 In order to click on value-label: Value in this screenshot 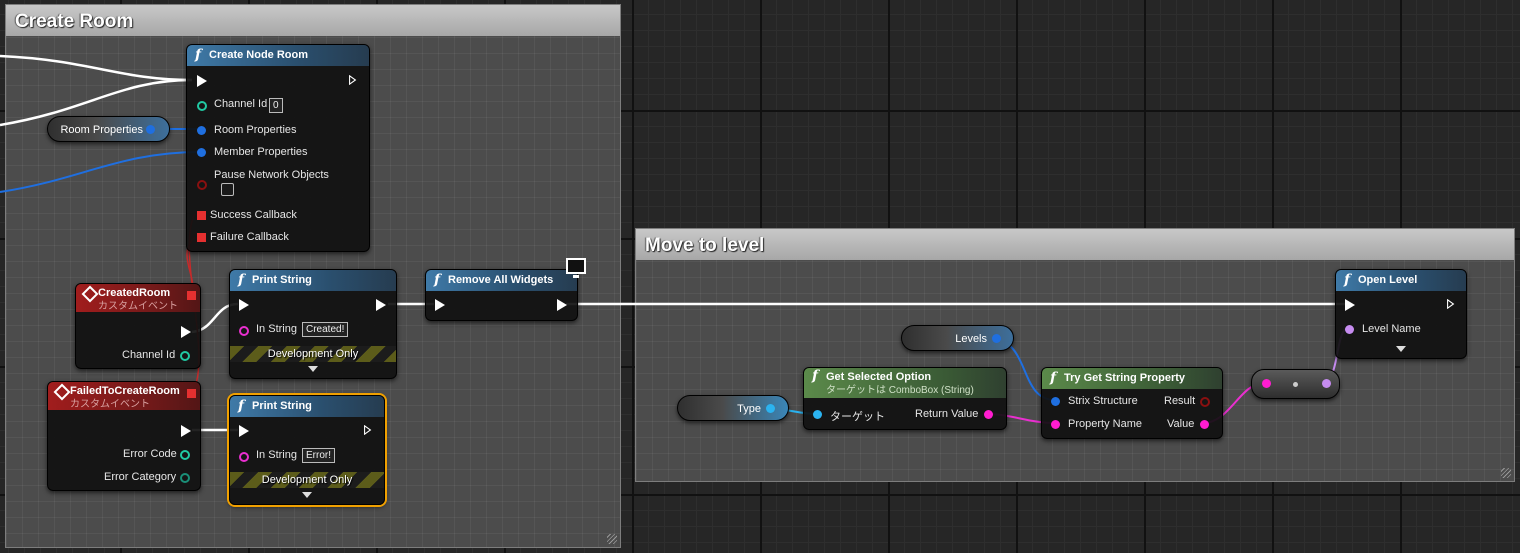, I will do `click(1181, 424)`.